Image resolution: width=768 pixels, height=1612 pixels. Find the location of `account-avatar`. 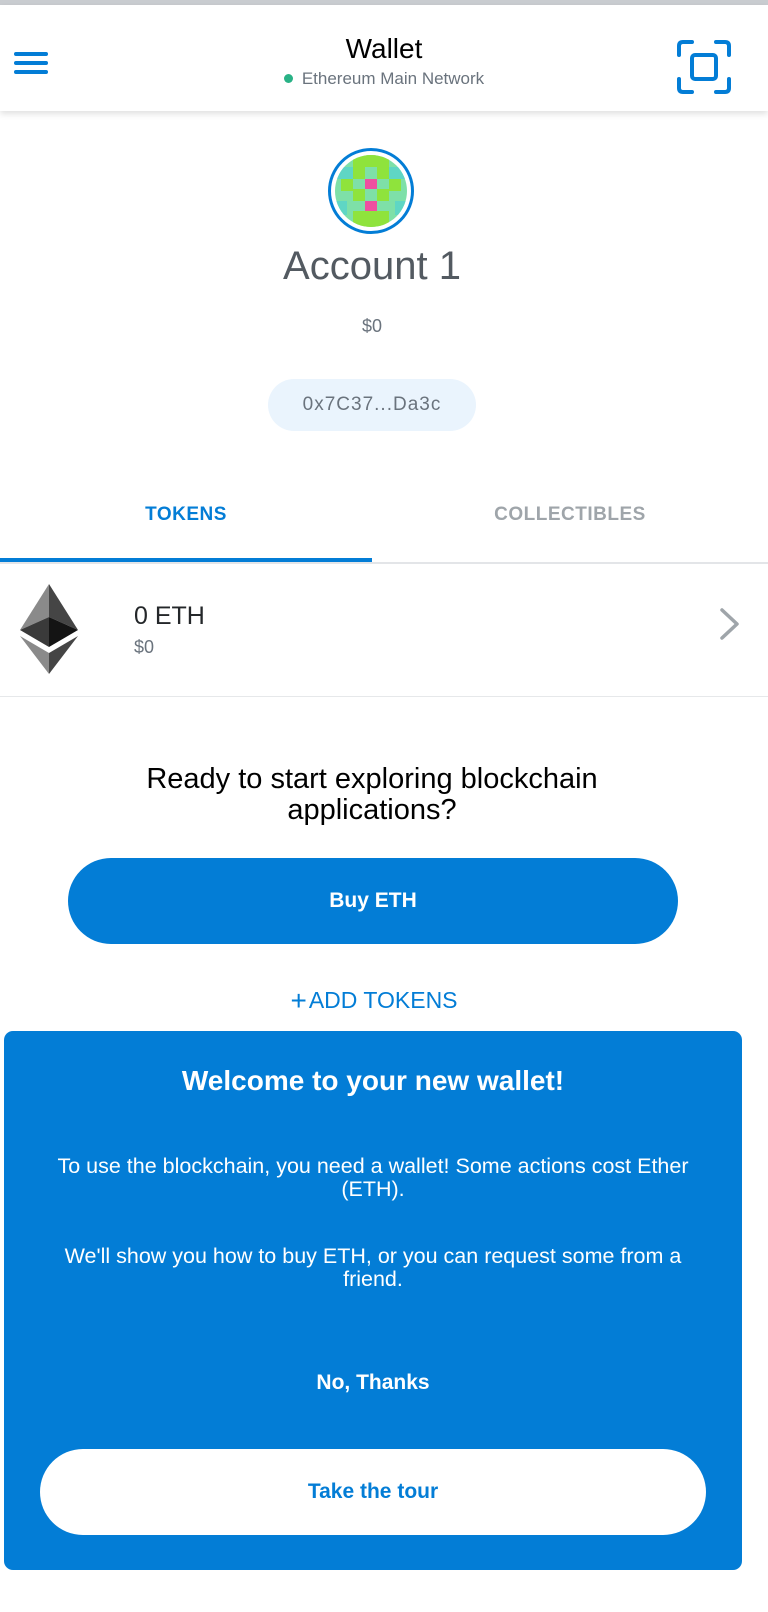

account-avatar is located at coordinates (371, 191).